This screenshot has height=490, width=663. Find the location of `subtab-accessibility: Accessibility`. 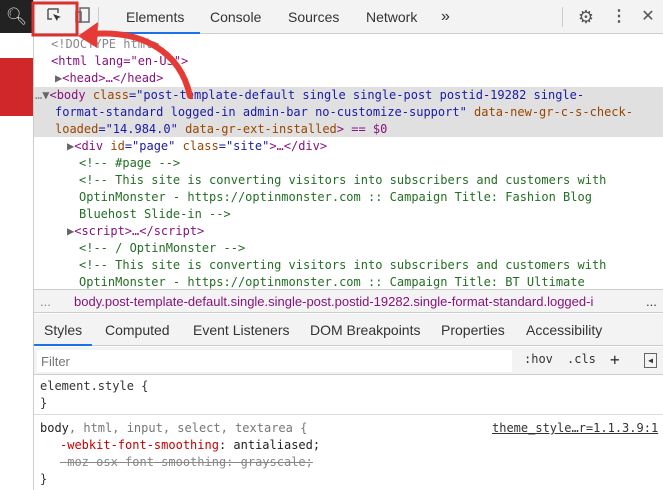

subtab-accessibility: Accessibility is located at coordinates (564, 330).